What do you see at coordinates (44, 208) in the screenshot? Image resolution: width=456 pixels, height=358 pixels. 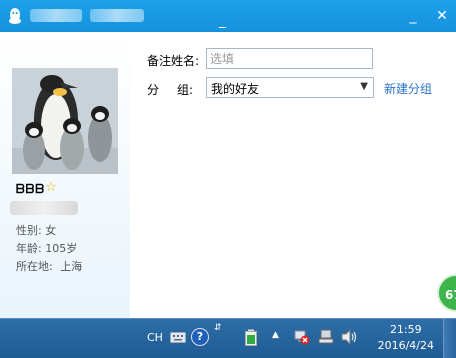 I see `blurred-account-number` at bounding box center [44, 208].